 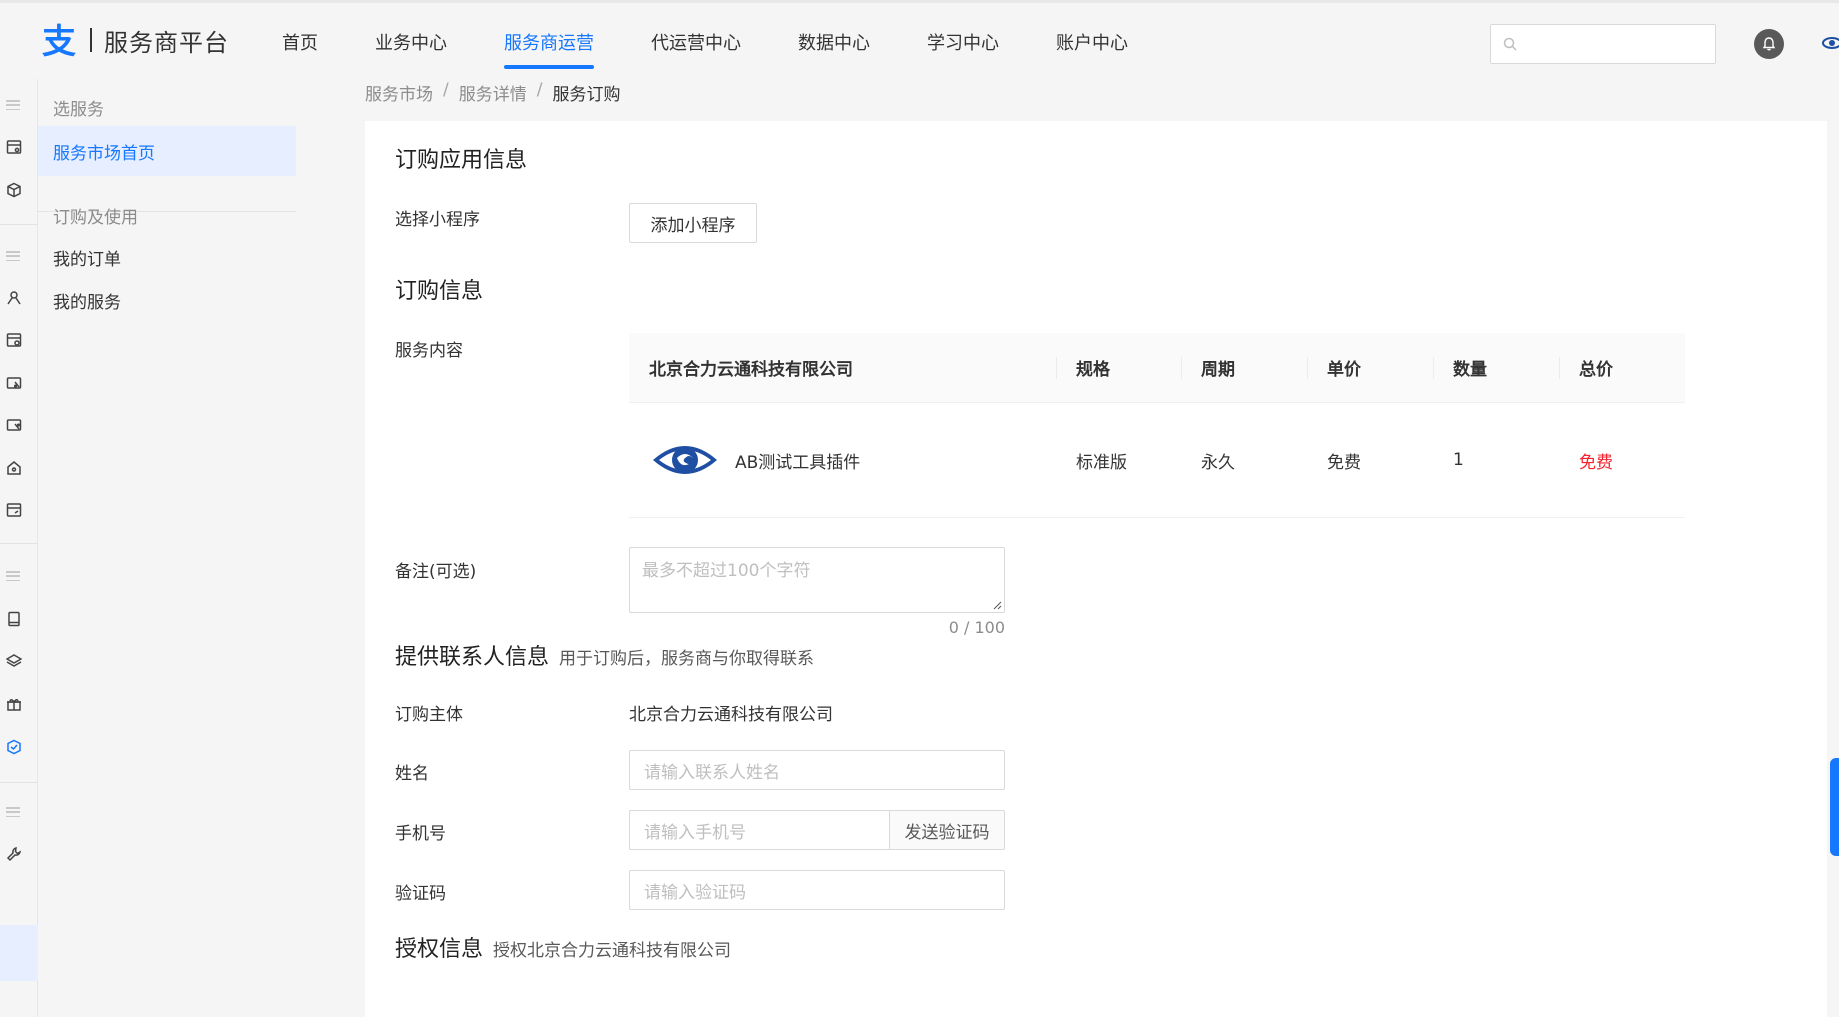 What do you see at coordinates (751, 370) in the screenshot?
I see `col-provider: 北京合力云通科技有限公司` at bounding box center [751, 370].